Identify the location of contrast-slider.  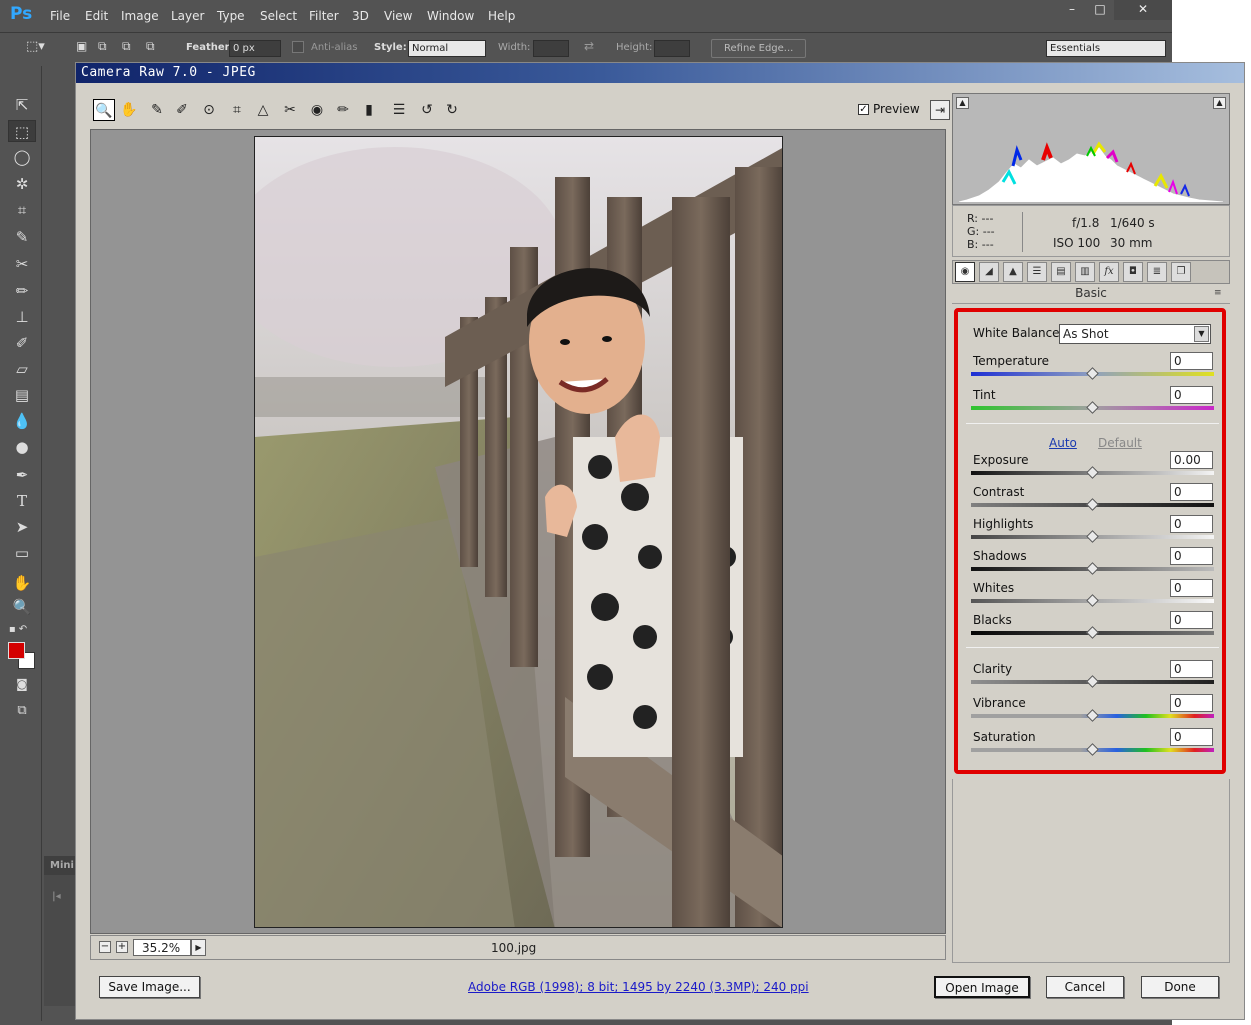
(1092, 504).